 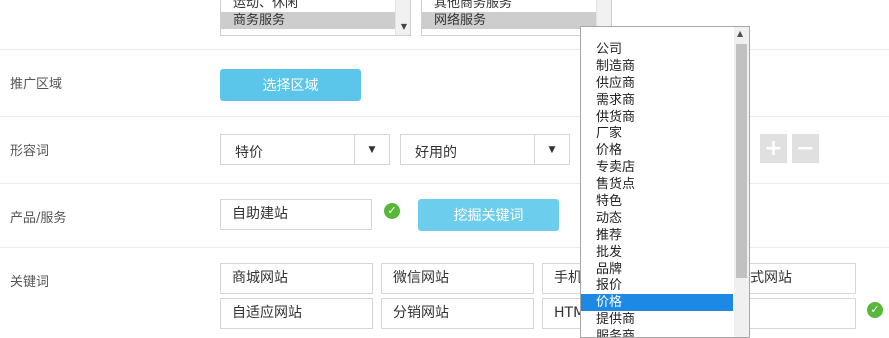 I want to click on dropdown-option: 公司, so click(x=657, y=49).